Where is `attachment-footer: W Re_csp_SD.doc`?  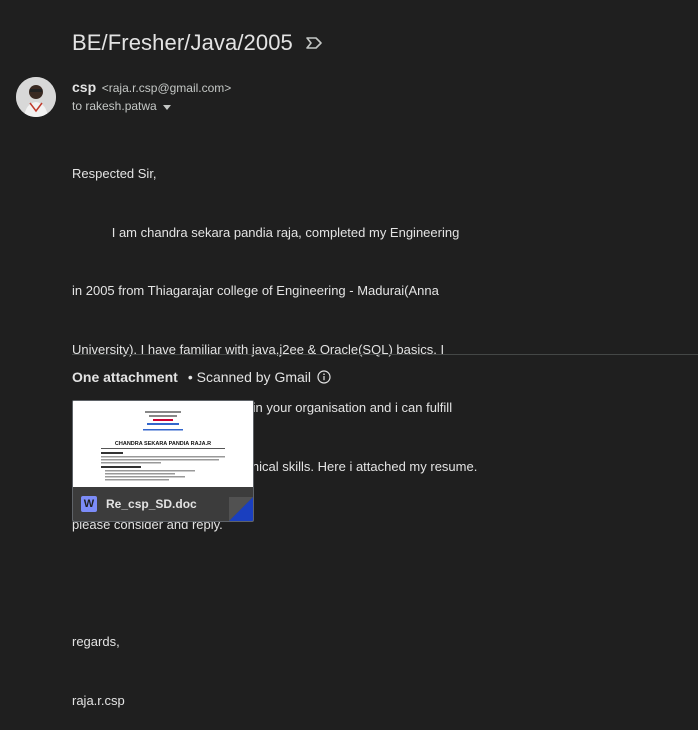
attachment-footer: W Re_csp_SD.doc is located at coordinates (163, 504).